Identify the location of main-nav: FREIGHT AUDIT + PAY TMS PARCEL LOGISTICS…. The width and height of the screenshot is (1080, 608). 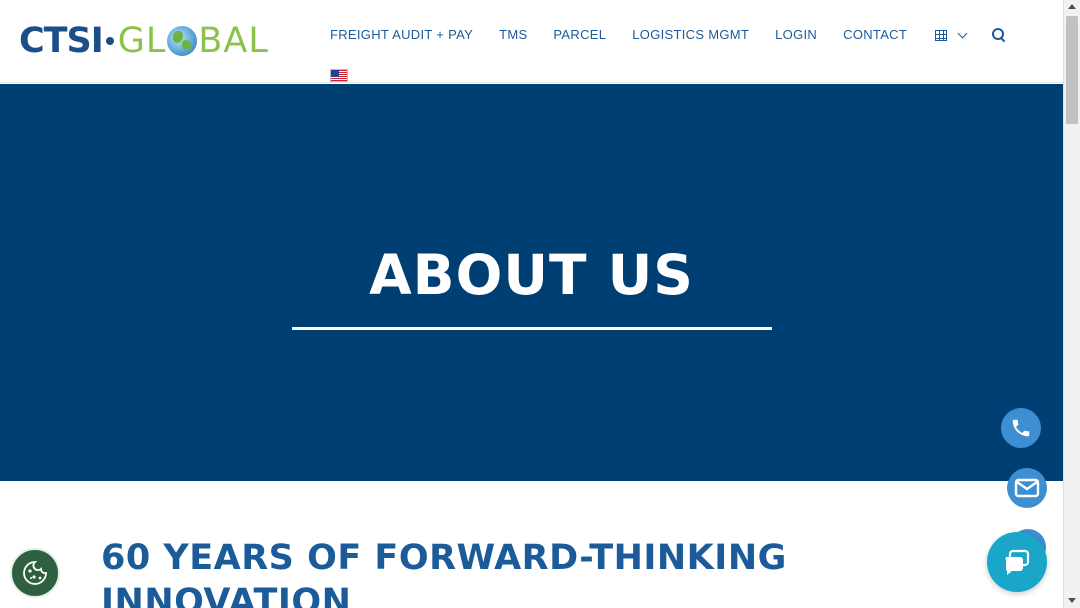
(668, 35).